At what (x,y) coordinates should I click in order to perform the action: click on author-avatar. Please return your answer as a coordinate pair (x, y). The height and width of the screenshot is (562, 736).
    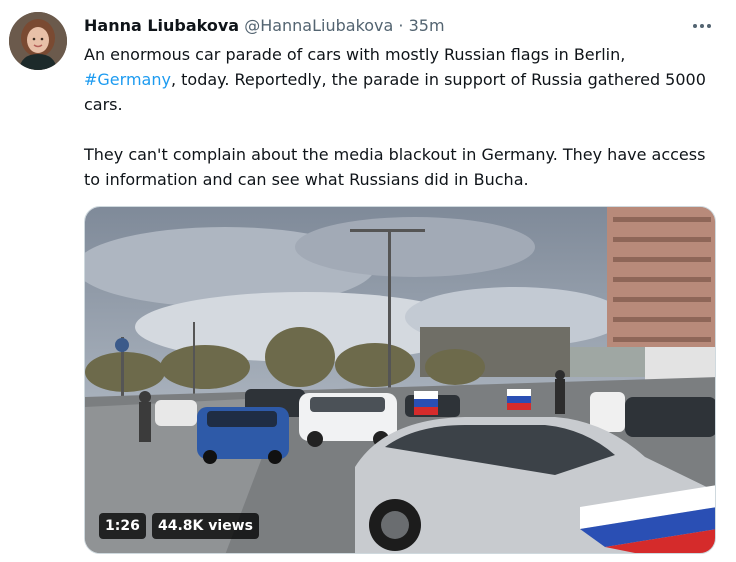
    Looking at the image, I should click on (38, 41).